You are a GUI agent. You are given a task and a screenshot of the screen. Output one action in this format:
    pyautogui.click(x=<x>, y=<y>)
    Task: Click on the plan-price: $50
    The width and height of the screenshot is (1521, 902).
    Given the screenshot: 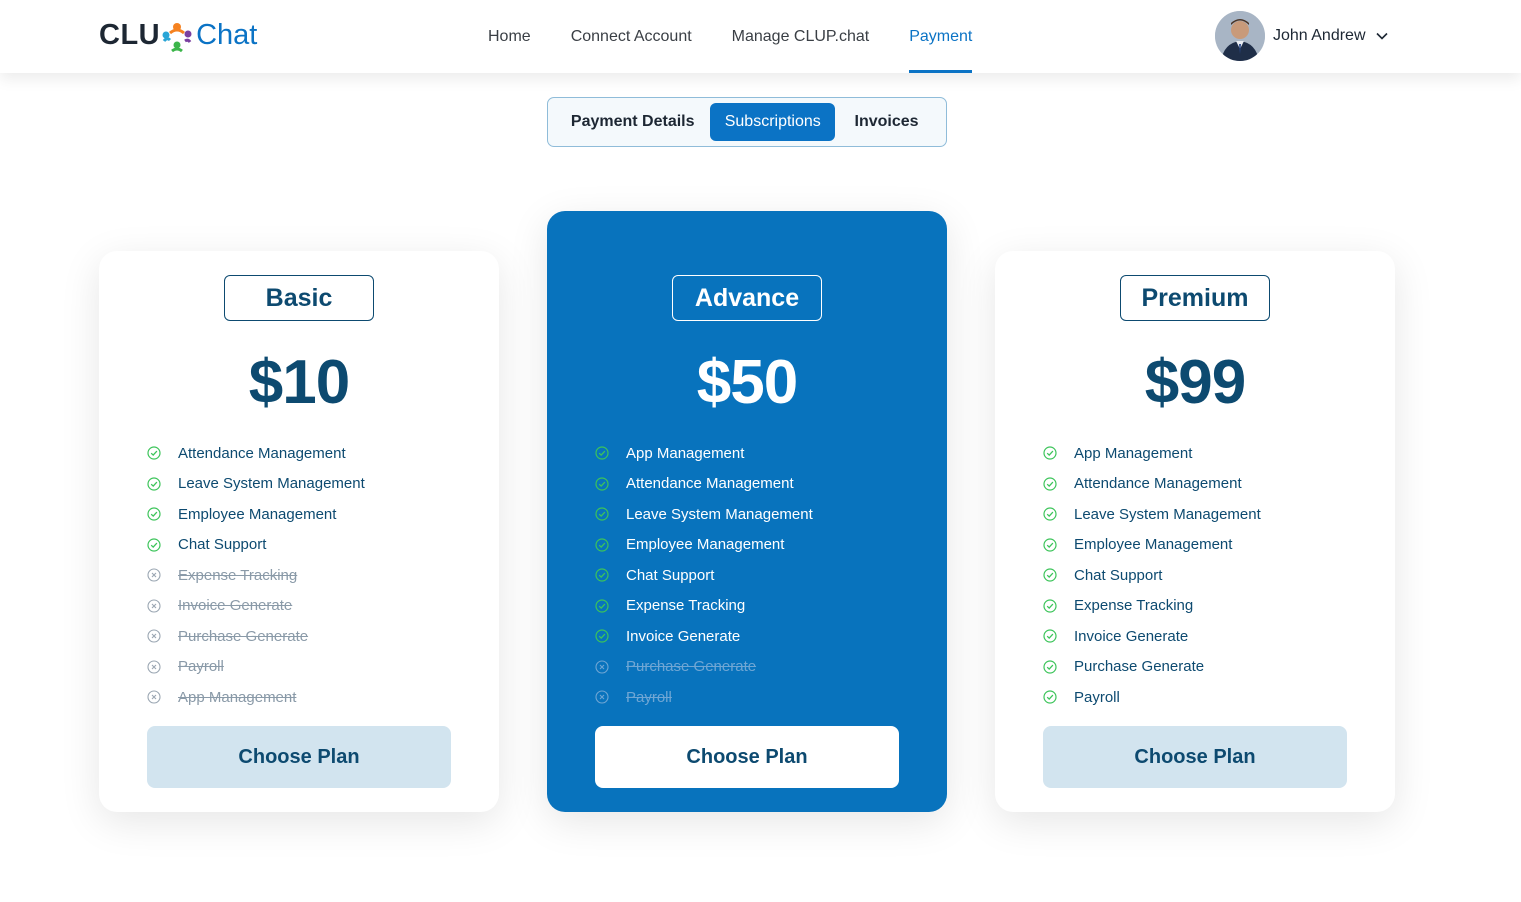 What is the action you would take?
    pyautogui.click(x=747, y=382)
    